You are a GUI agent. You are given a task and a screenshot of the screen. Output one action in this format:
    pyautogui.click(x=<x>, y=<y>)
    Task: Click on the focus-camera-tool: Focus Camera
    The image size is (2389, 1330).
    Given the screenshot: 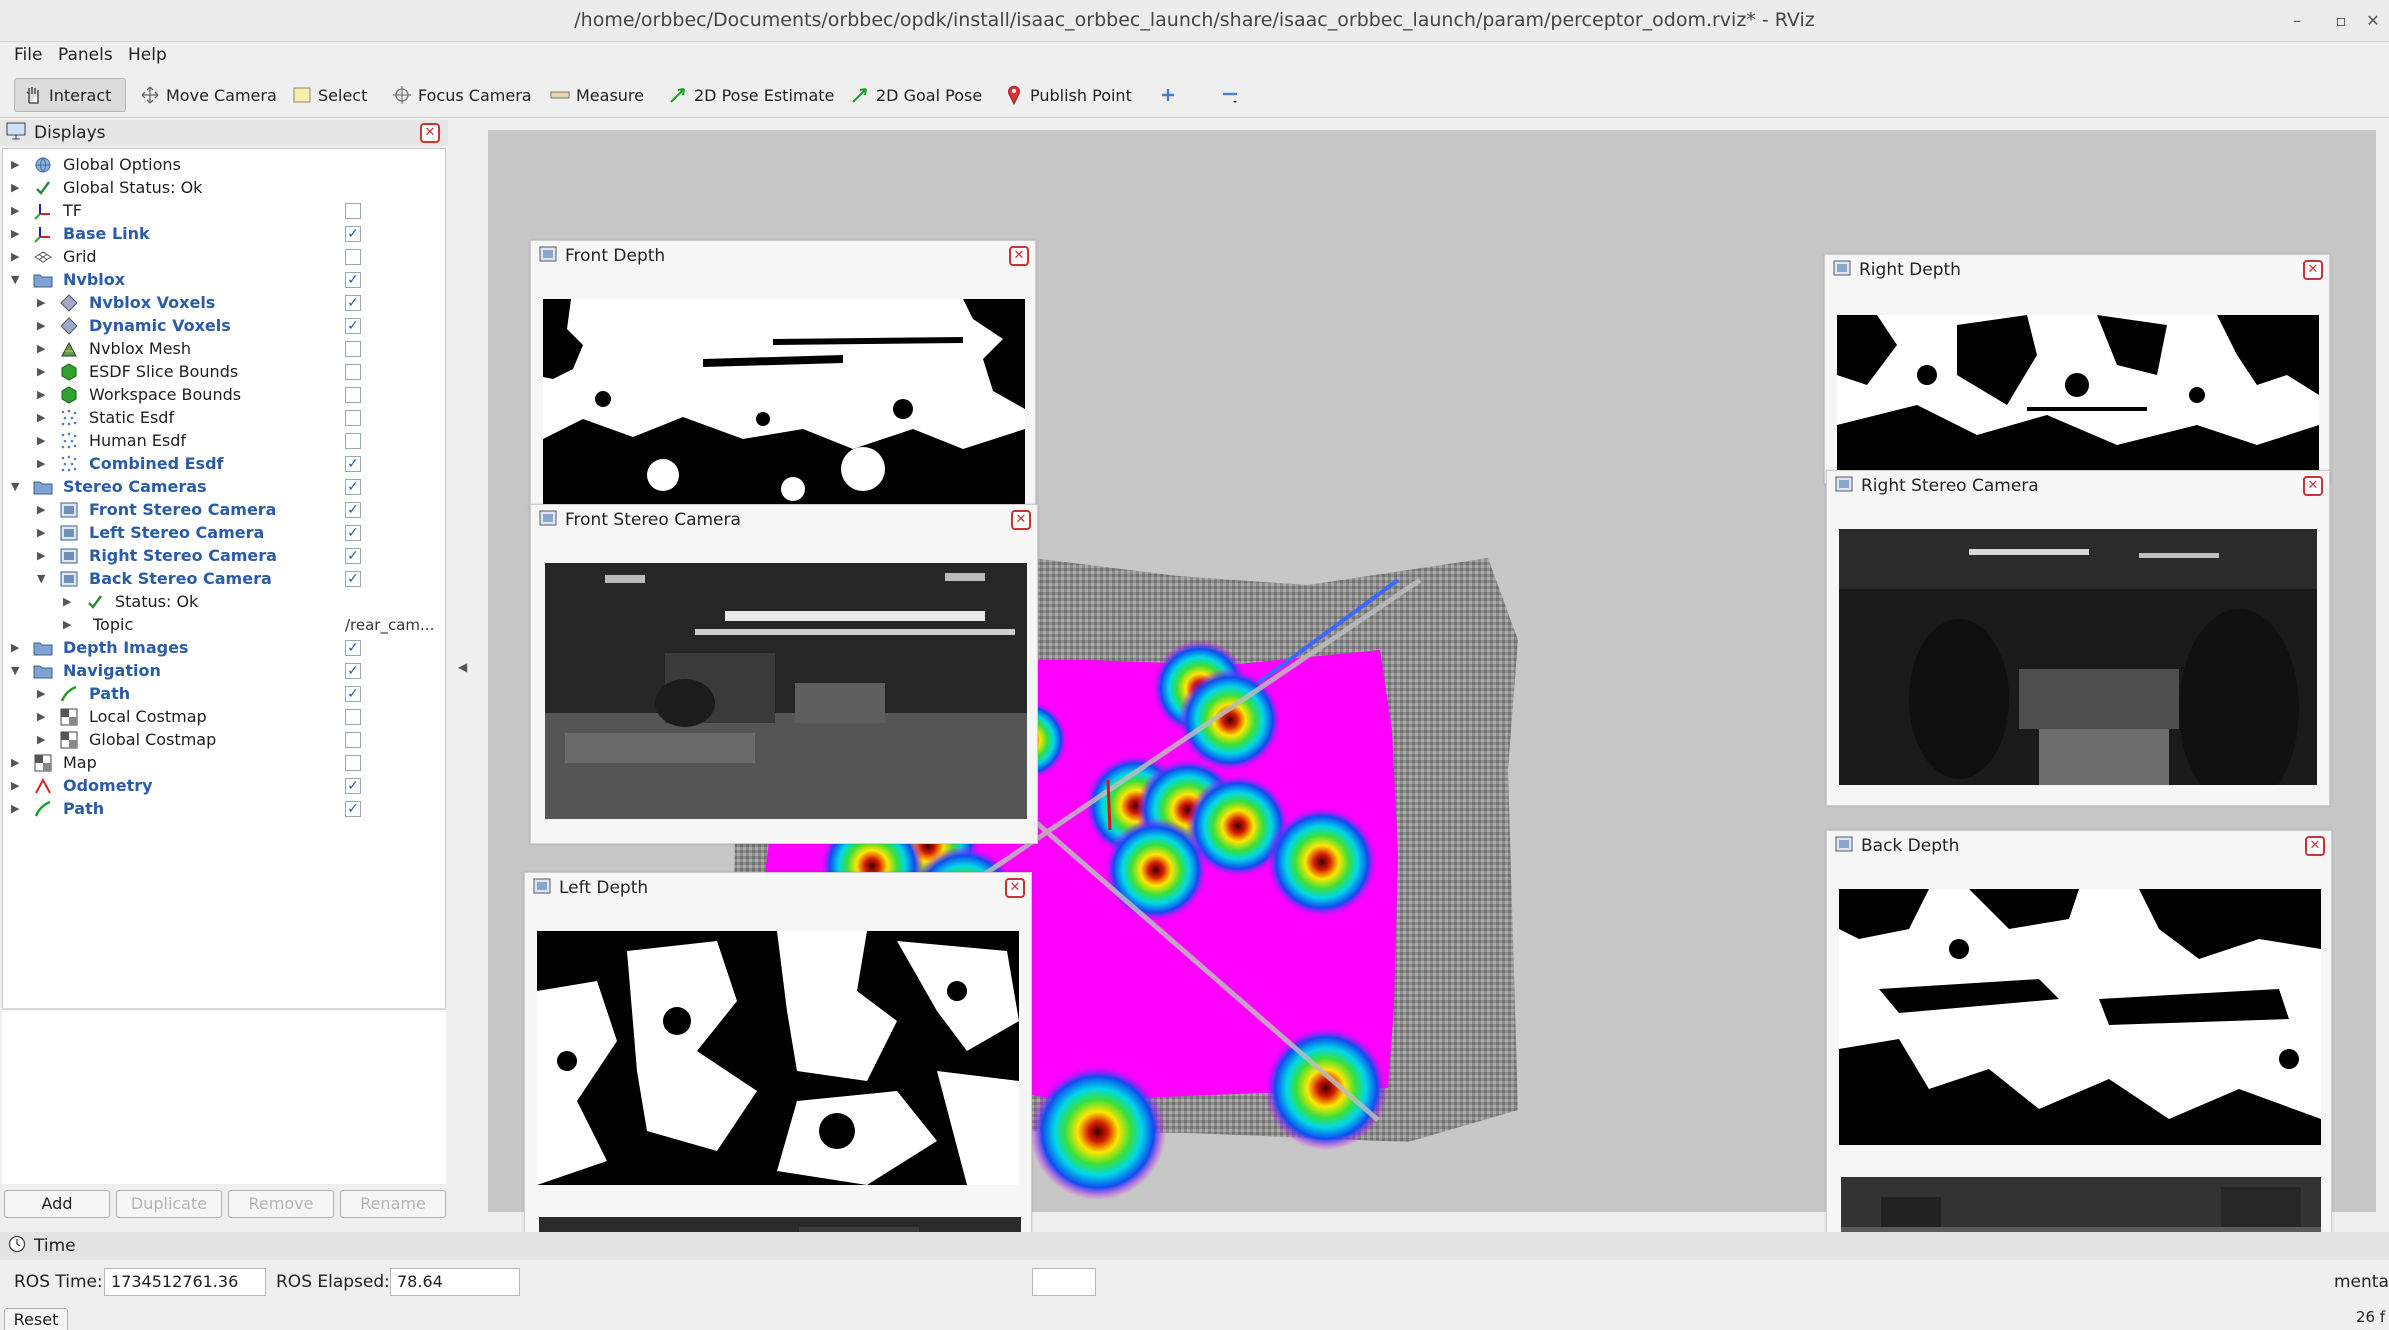 What is the action you would take?
    pyautogui.click(x=462, y=95)
    